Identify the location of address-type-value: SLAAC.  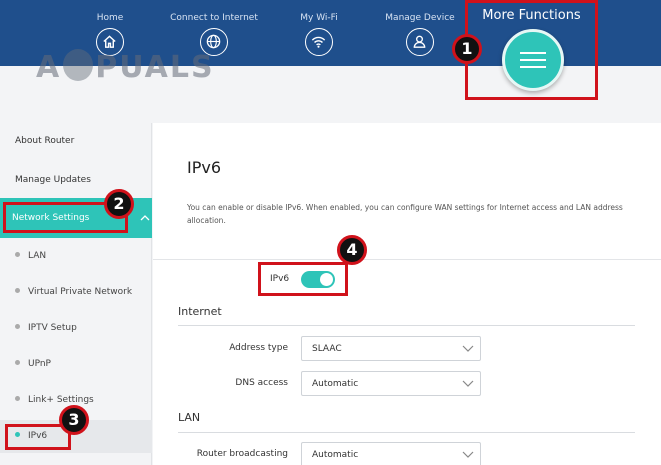
(327, 349).